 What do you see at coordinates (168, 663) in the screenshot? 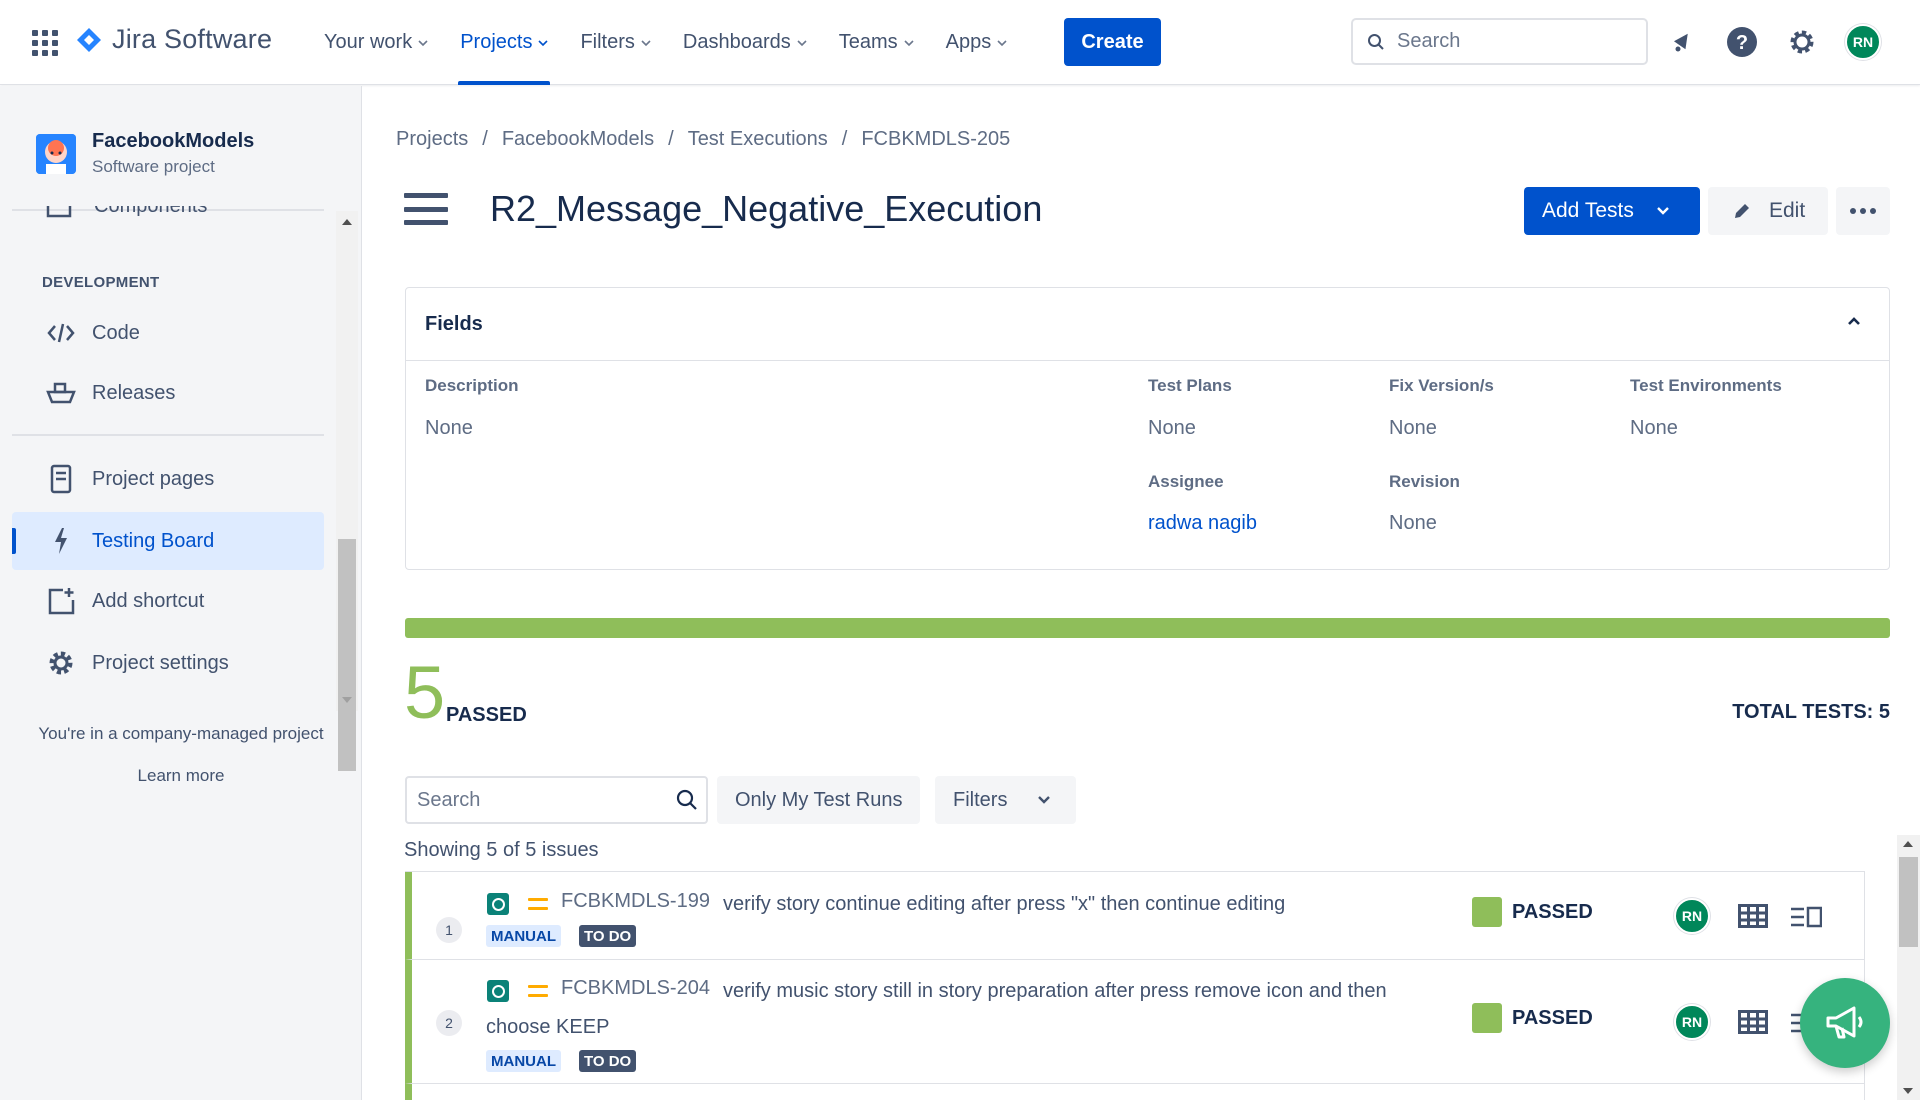
I see `sidebar-item-project-settings: Project settings` at bounding box center [168, 663].